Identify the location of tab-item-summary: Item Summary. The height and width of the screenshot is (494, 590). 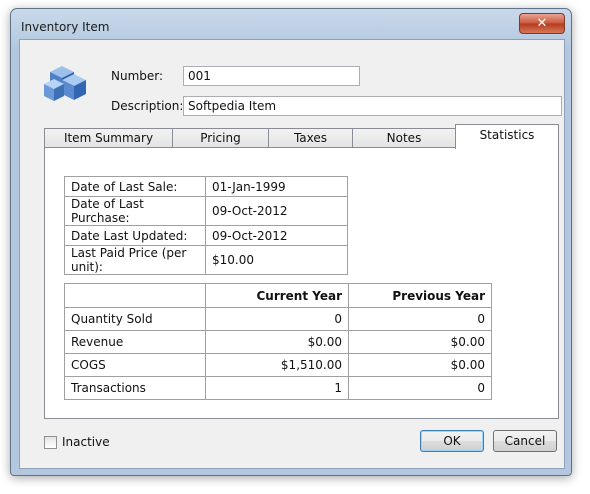
(108, 138).